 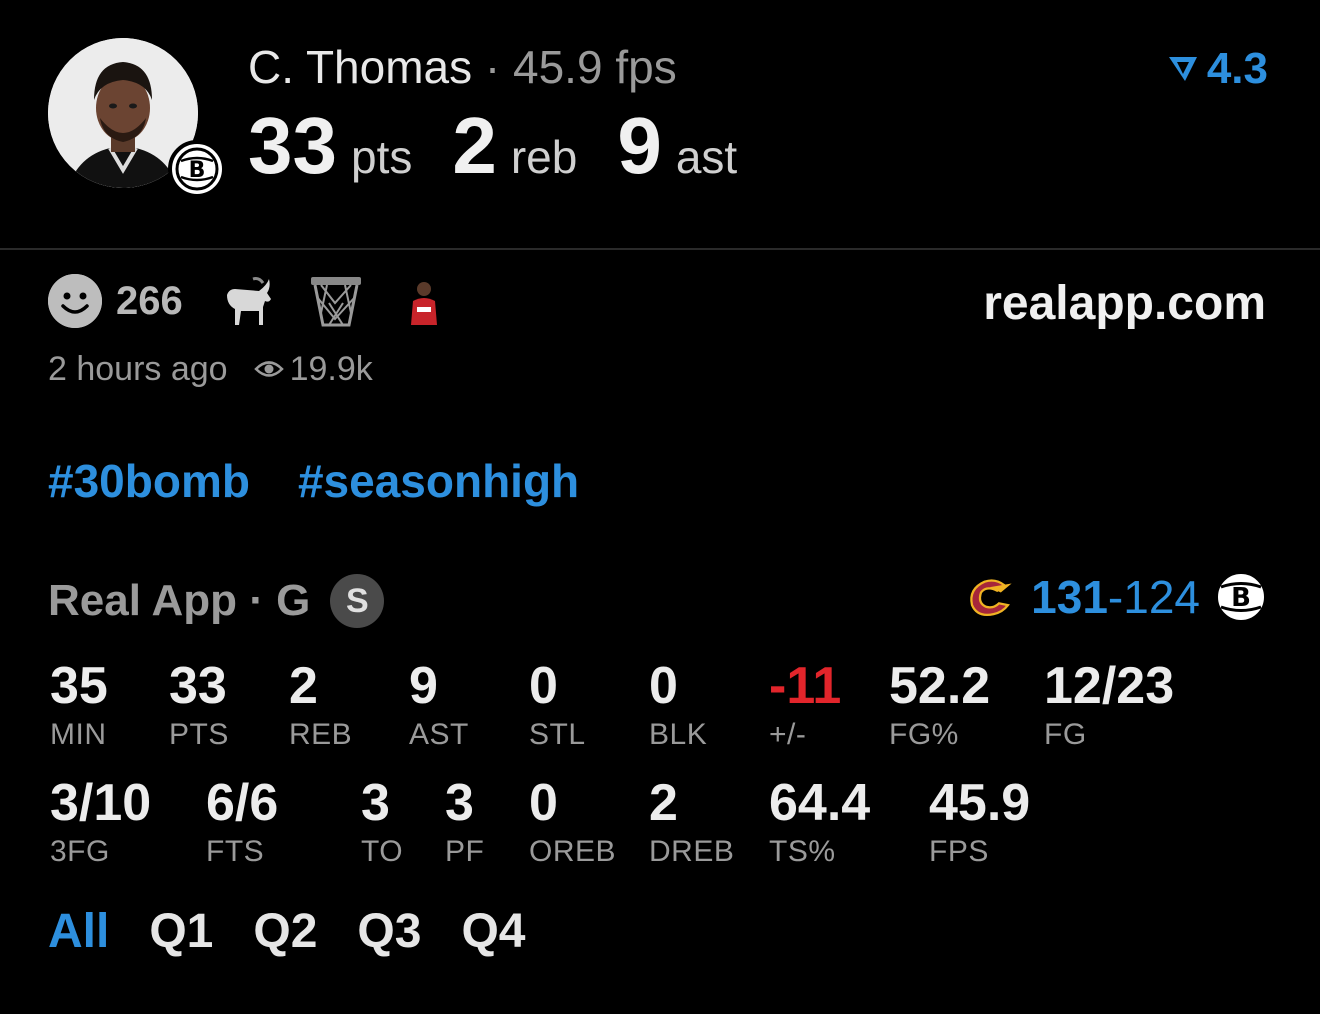 I want to click on stat-label: REB, so click(x=321, y=734).